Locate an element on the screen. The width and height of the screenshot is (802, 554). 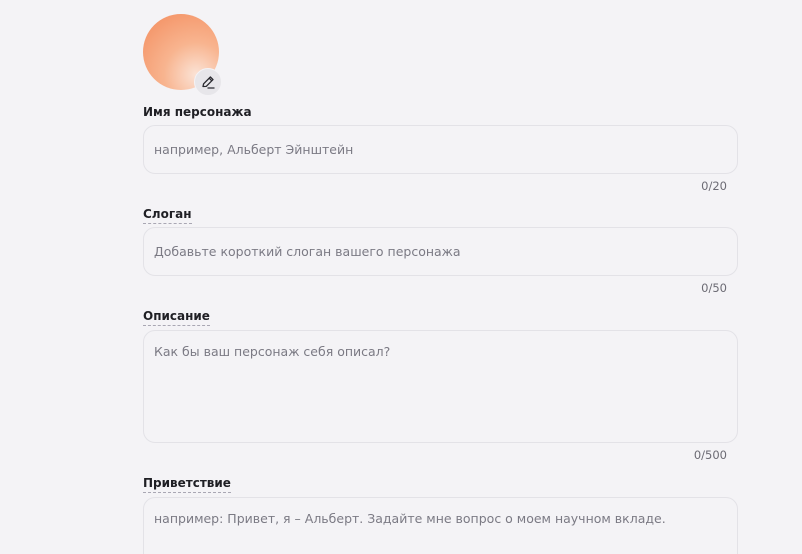
slogan-counter: 0/50 is located at coordinates (714, 288).